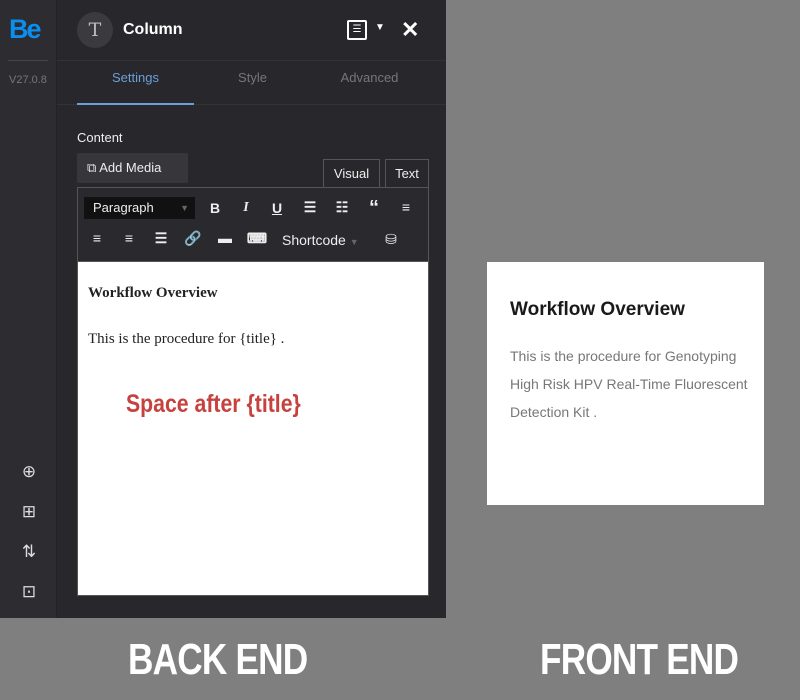 The image size is (800, 700). Describe the element at coordinates (213, 404) in the screenshot. I see `annotation: Space after {title}` at that location.